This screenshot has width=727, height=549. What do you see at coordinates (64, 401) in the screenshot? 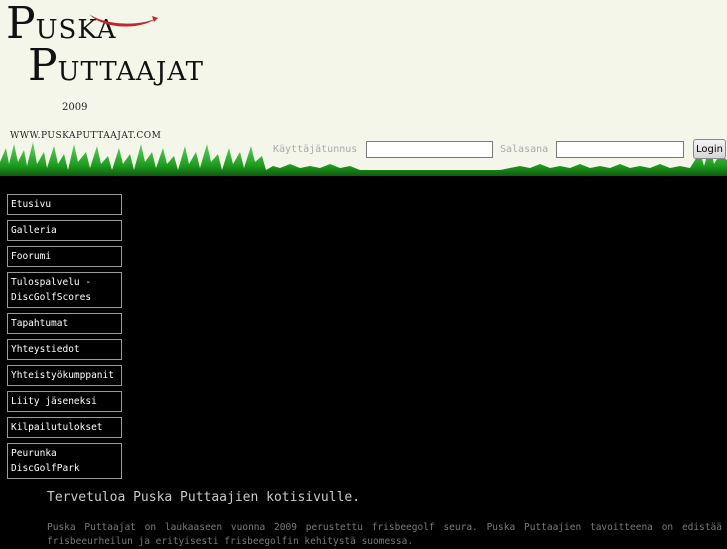
I see `nav-item-liity-jaseneksi: Liity jäseneksi` at bounding box center [64, 401].